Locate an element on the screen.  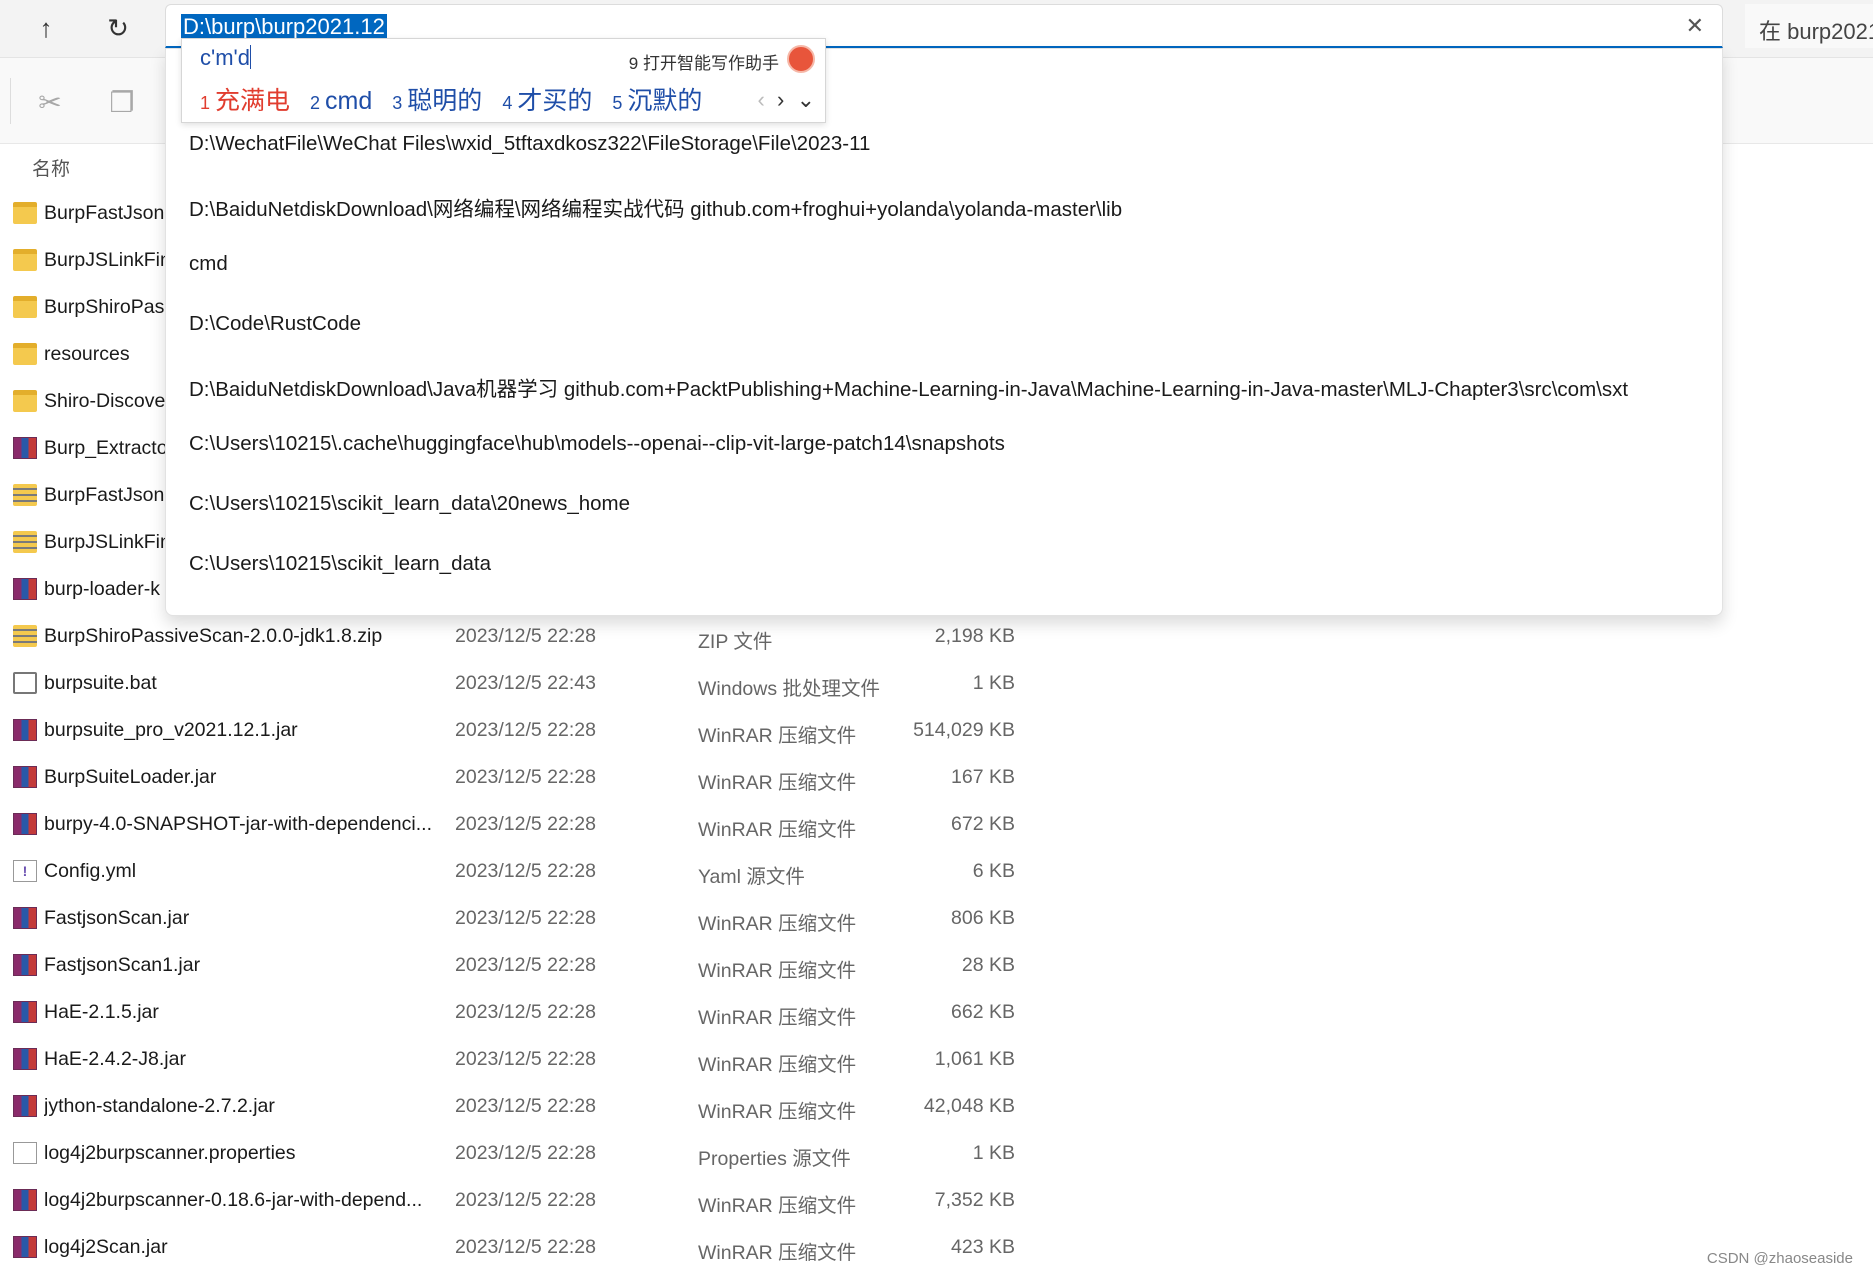
up-arrow-icon: ↑ is located at coordinates (46, 28).